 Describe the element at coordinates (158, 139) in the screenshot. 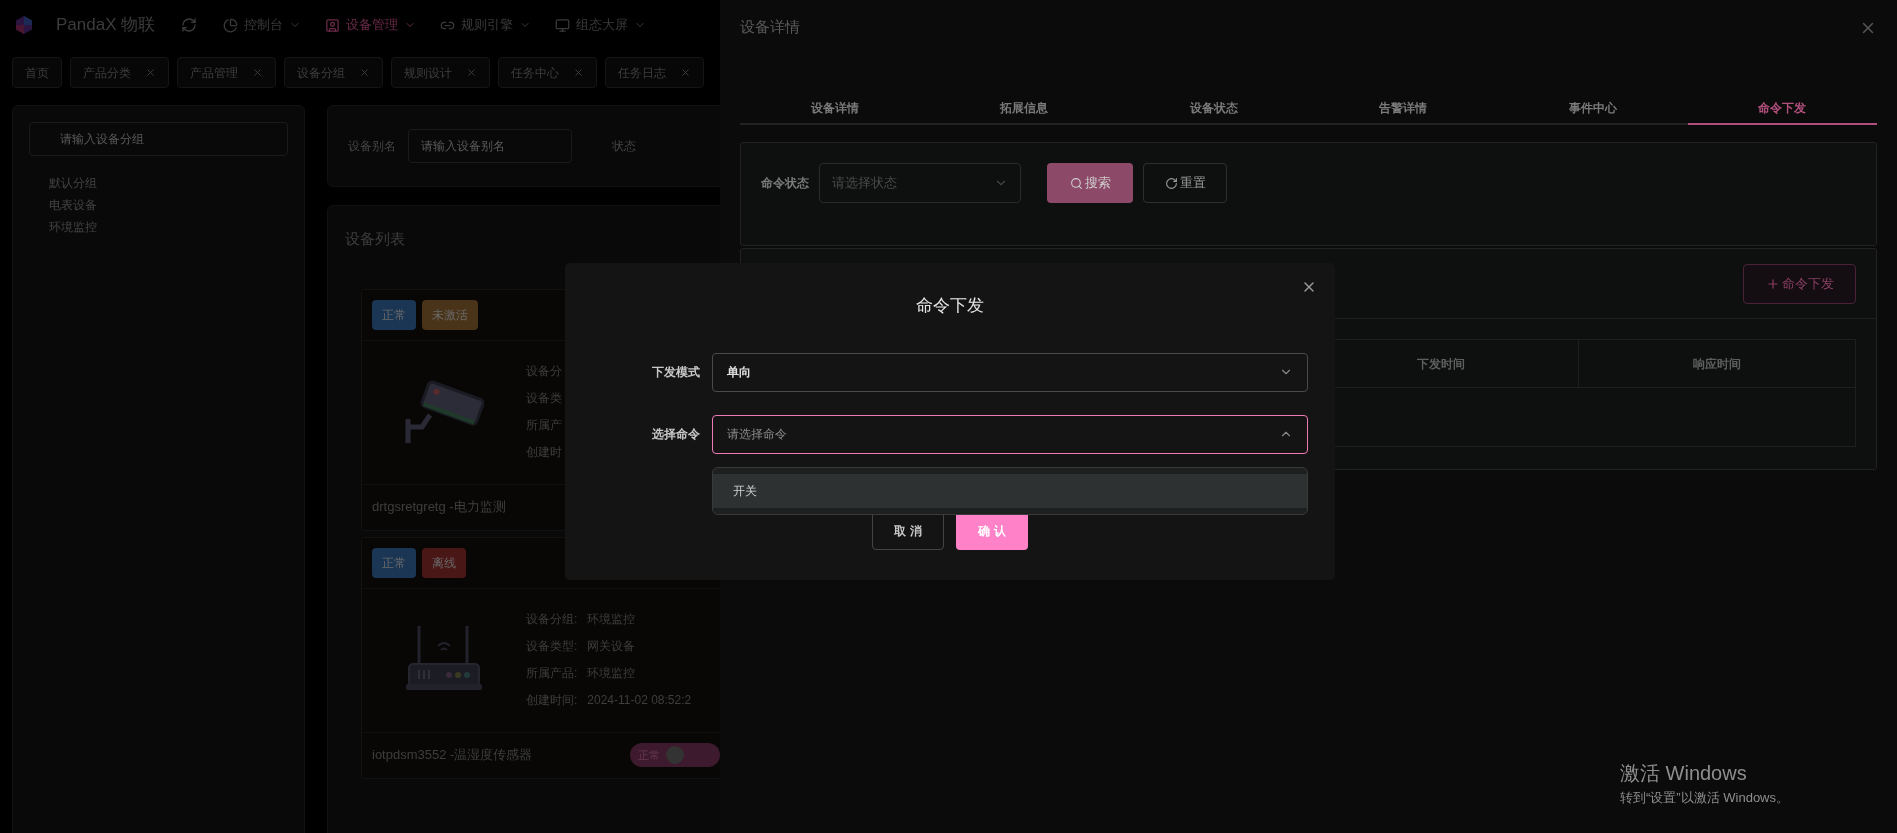

I see `search-field: 请输入设备分组` at that location.